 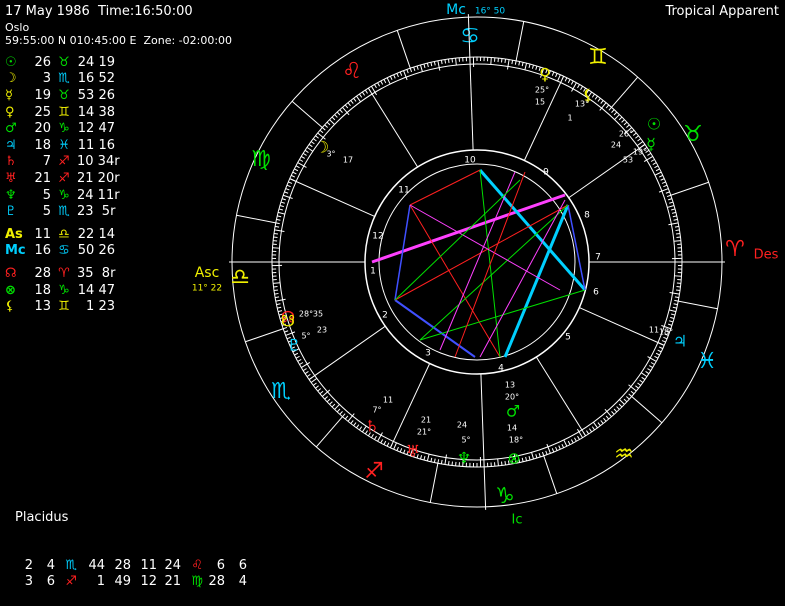 What do you see at coordinates (214, 566) in the screenshot?
I see `house-cell: 6` at bounding box center [214, 566].